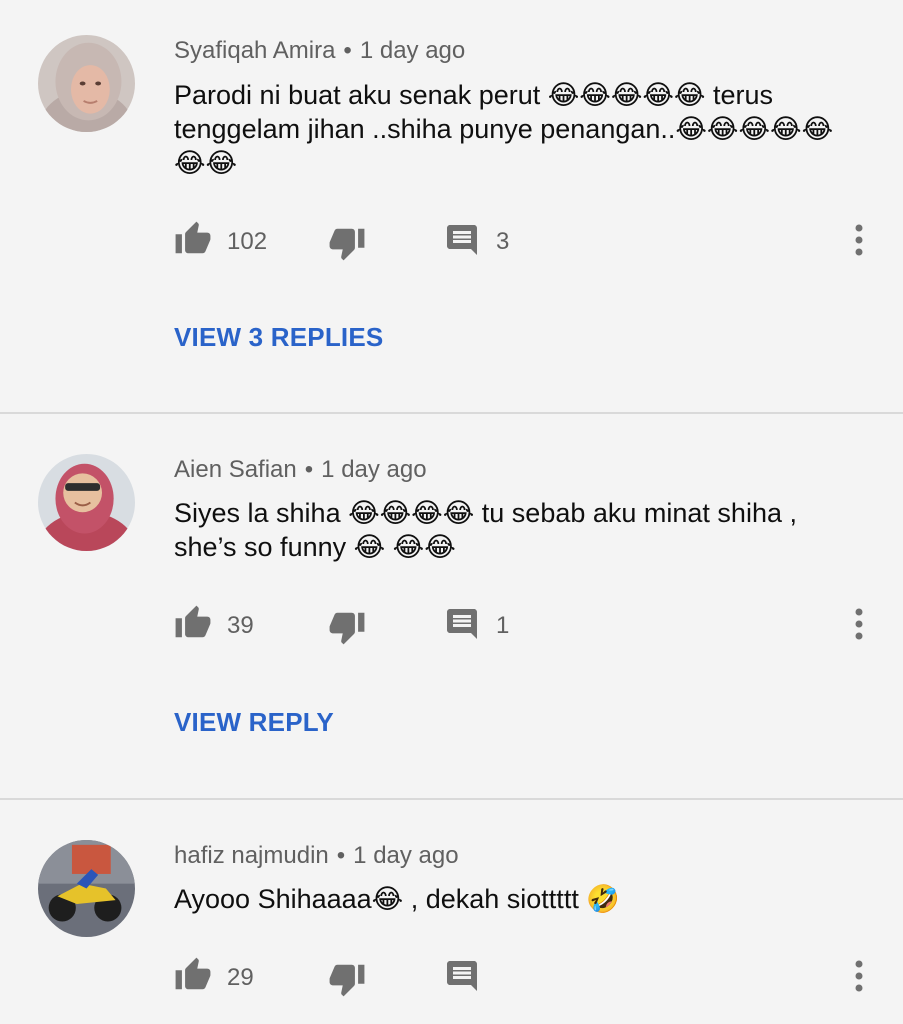 Image resolution: width=903 pixels, height=1024 pixels. I want to click on comment-meta: Syafiqah Amira • 1 day ago, so click(319, 51).